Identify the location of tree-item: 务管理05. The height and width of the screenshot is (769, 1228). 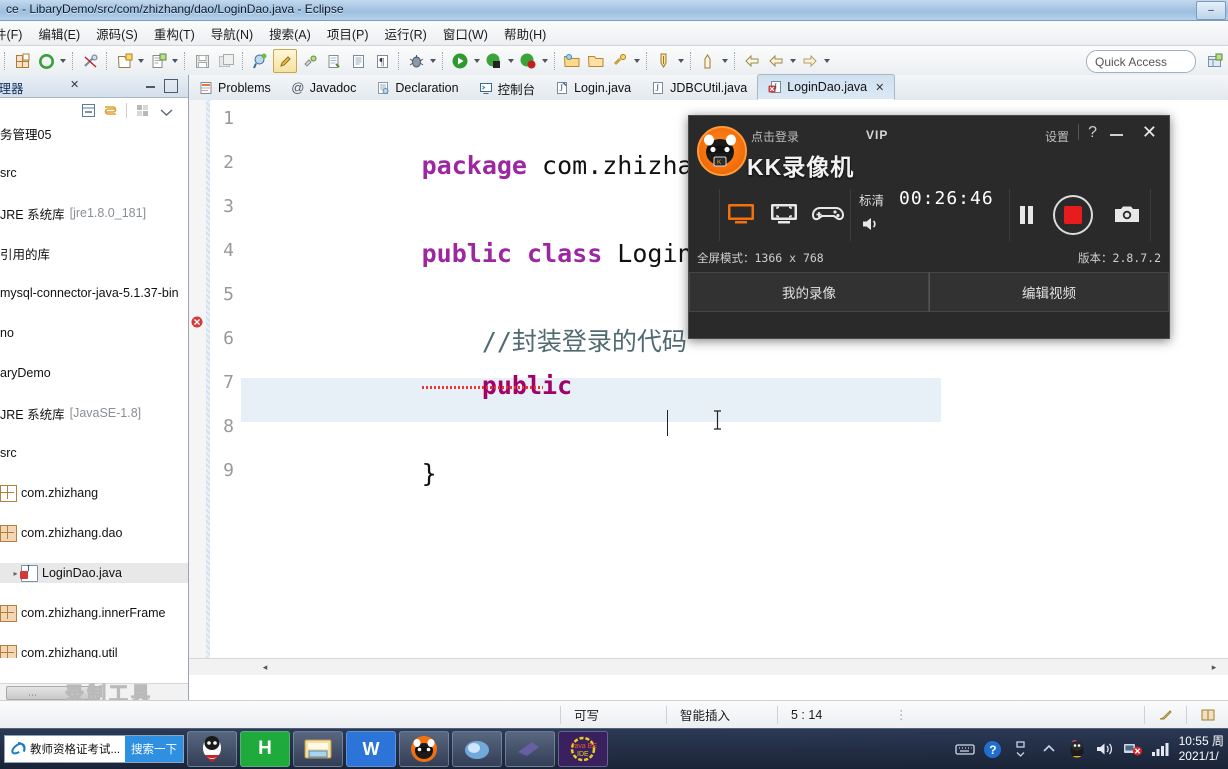
(94, 133).